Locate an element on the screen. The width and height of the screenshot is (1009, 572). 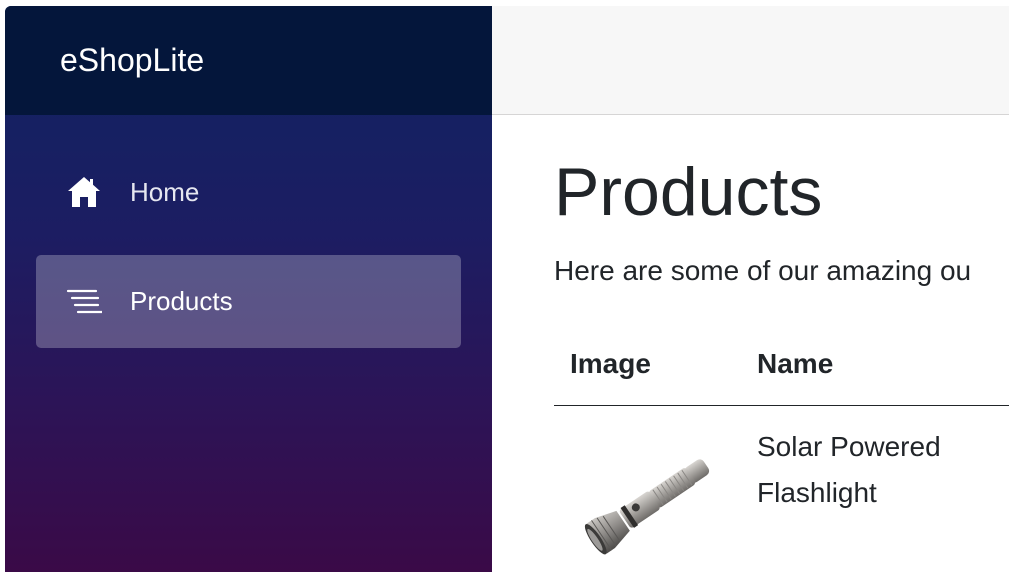
home-icon is located at coordinates (84, 192).